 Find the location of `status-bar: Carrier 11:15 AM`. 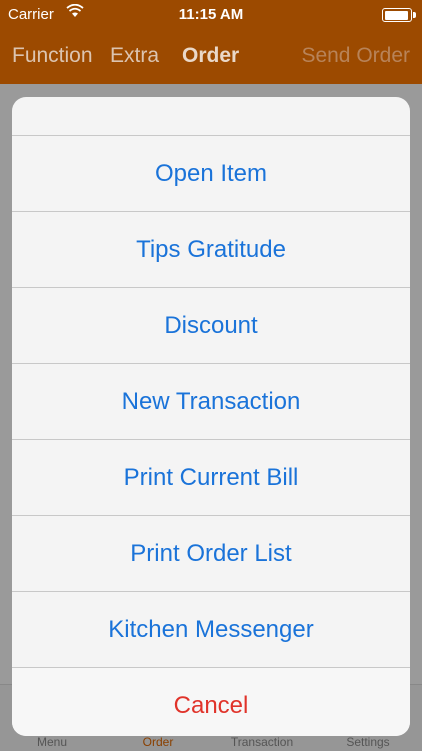

status-bar: Carrier 11:15 AM is located at coordinates (211, 15).